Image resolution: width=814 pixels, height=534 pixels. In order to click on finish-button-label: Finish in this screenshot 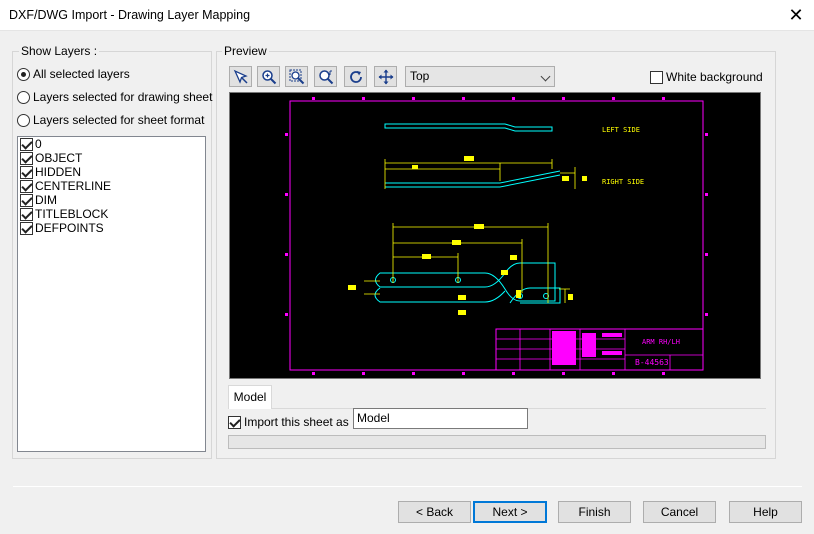, I will do `click(594, 512)`.